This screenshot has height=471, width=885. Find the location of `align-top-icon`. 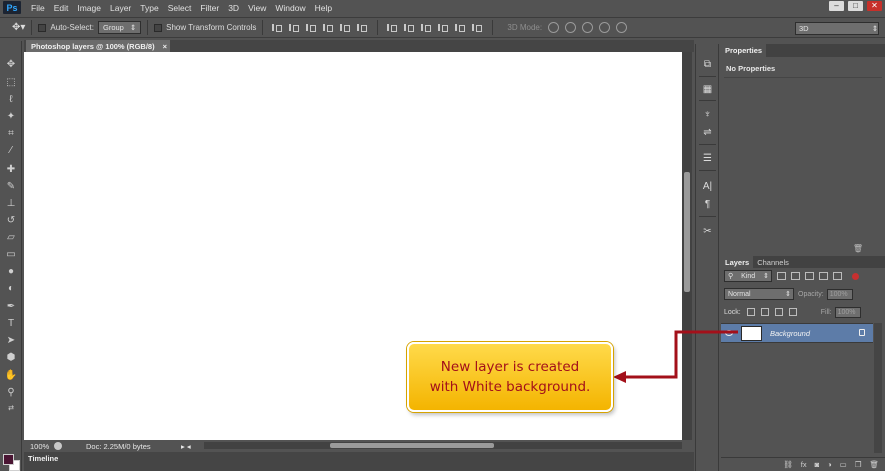

align-top-icon is located at coordinates (276, 27).